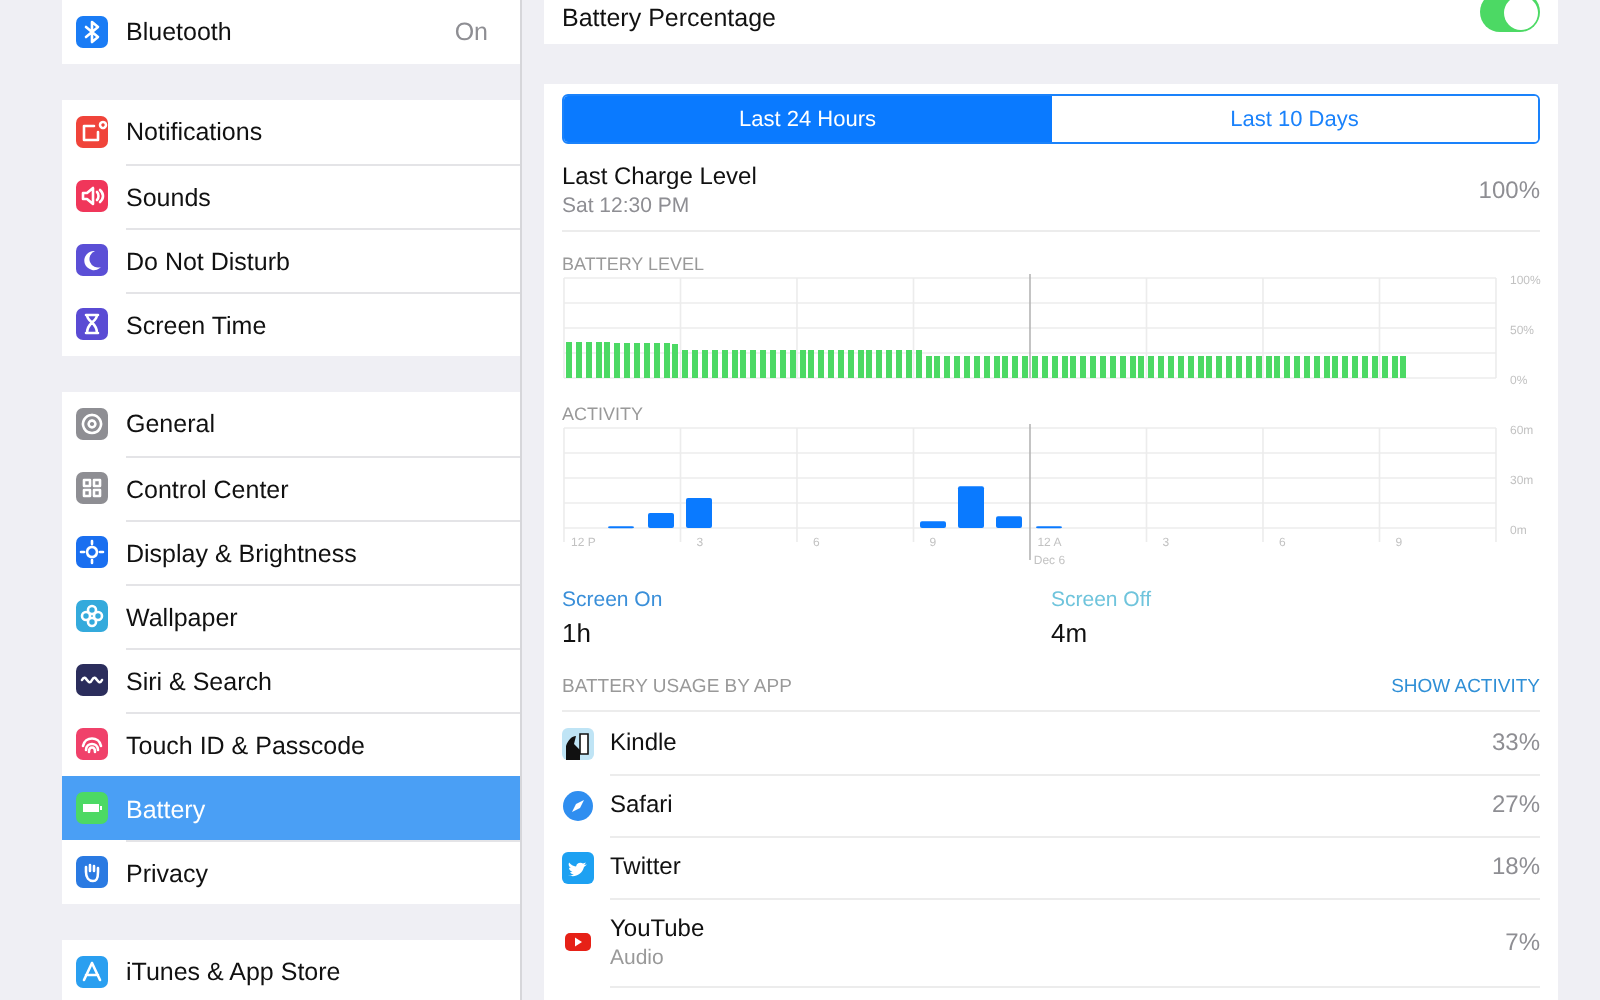  What do you see at coordinates (669, 20) in the screenshot?
I see `setting-label: Battery Percentage` at bounding box center [669, 20].